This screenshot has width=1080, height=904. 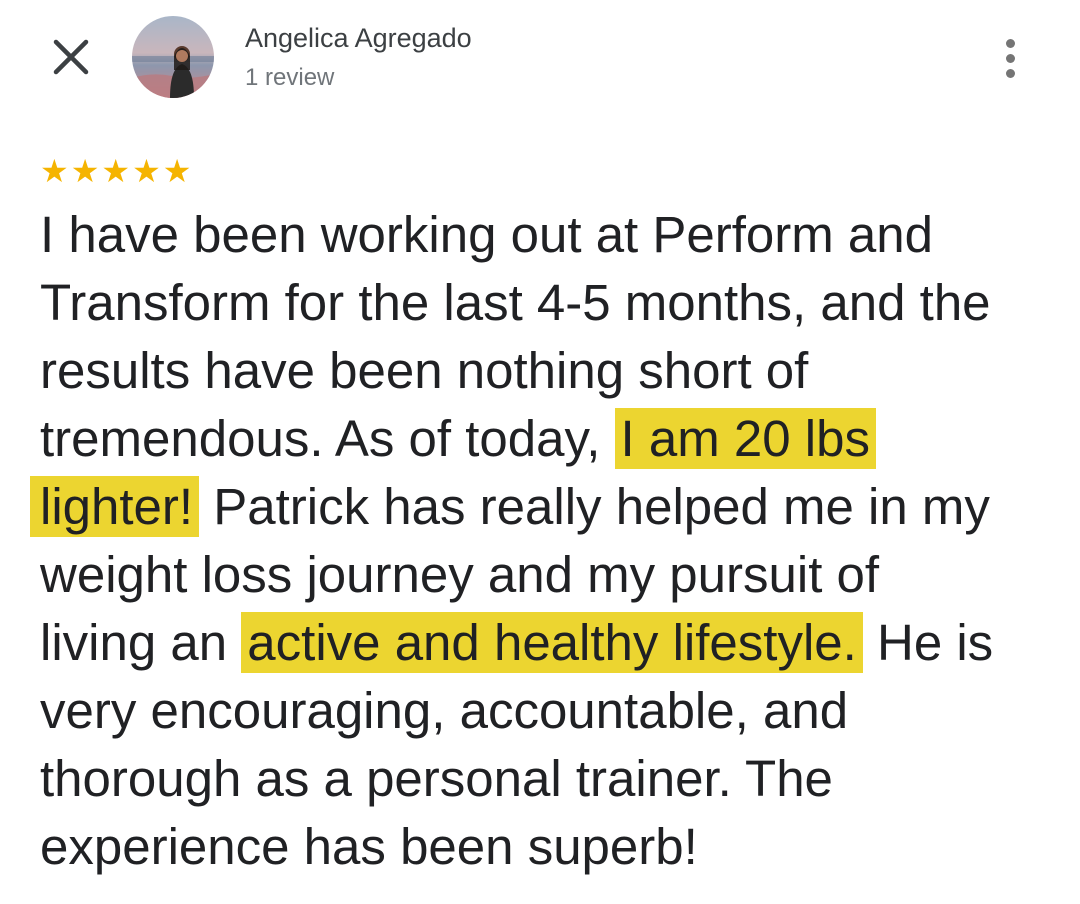 I want to click on review-text-line: weight loss journey and my pursuit of, so click(x=540, y=575).